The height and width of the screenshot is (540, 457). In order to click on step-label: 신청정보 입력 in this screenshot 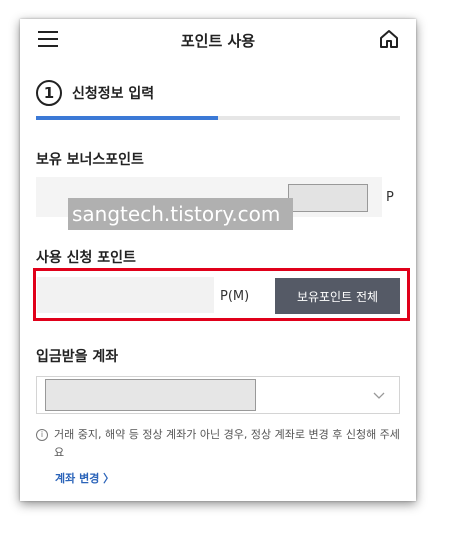, I will do `click(113, 94)`.